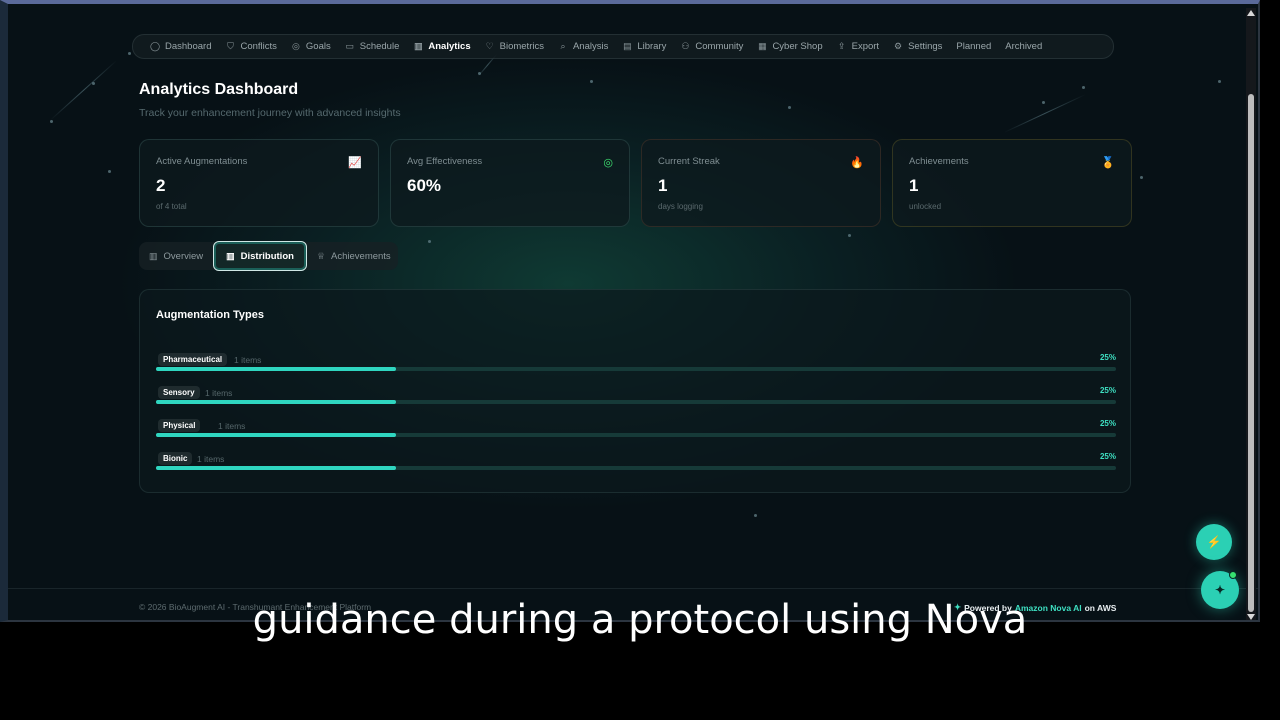 The width and height of the screenshot is (1280, 720). Describe the element at coordinates (321, 255) in the screenshot. I see `trophy-icon: ♕` at that location.